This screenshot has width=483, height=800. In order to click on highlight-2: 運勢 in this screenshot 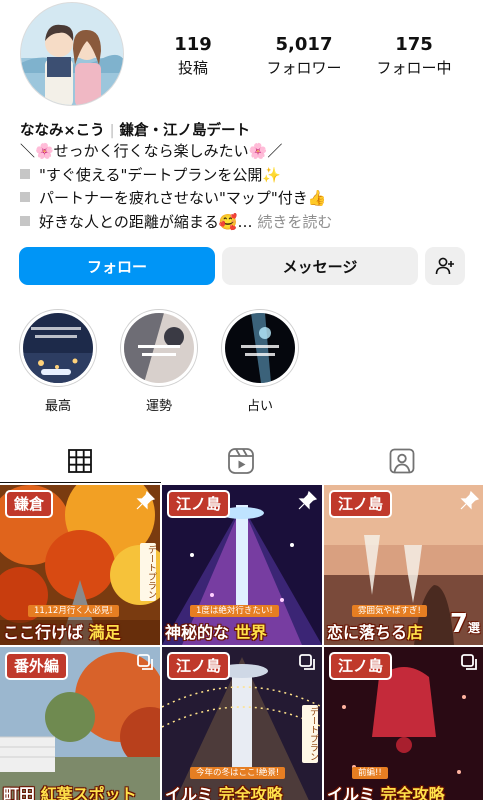, I will do `click(159, 361)`.